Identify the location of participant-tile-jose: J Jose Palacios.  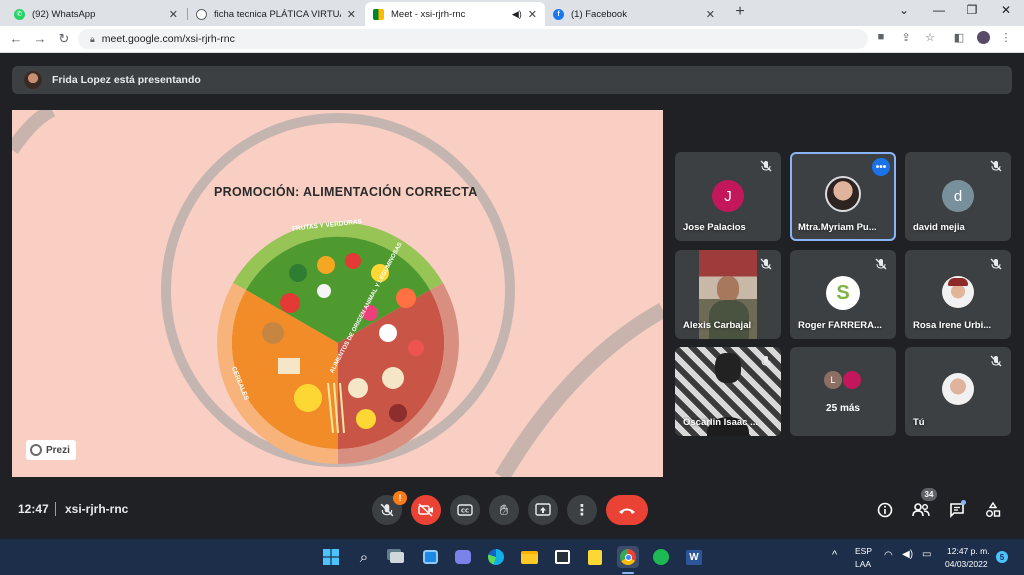
(728, 196).